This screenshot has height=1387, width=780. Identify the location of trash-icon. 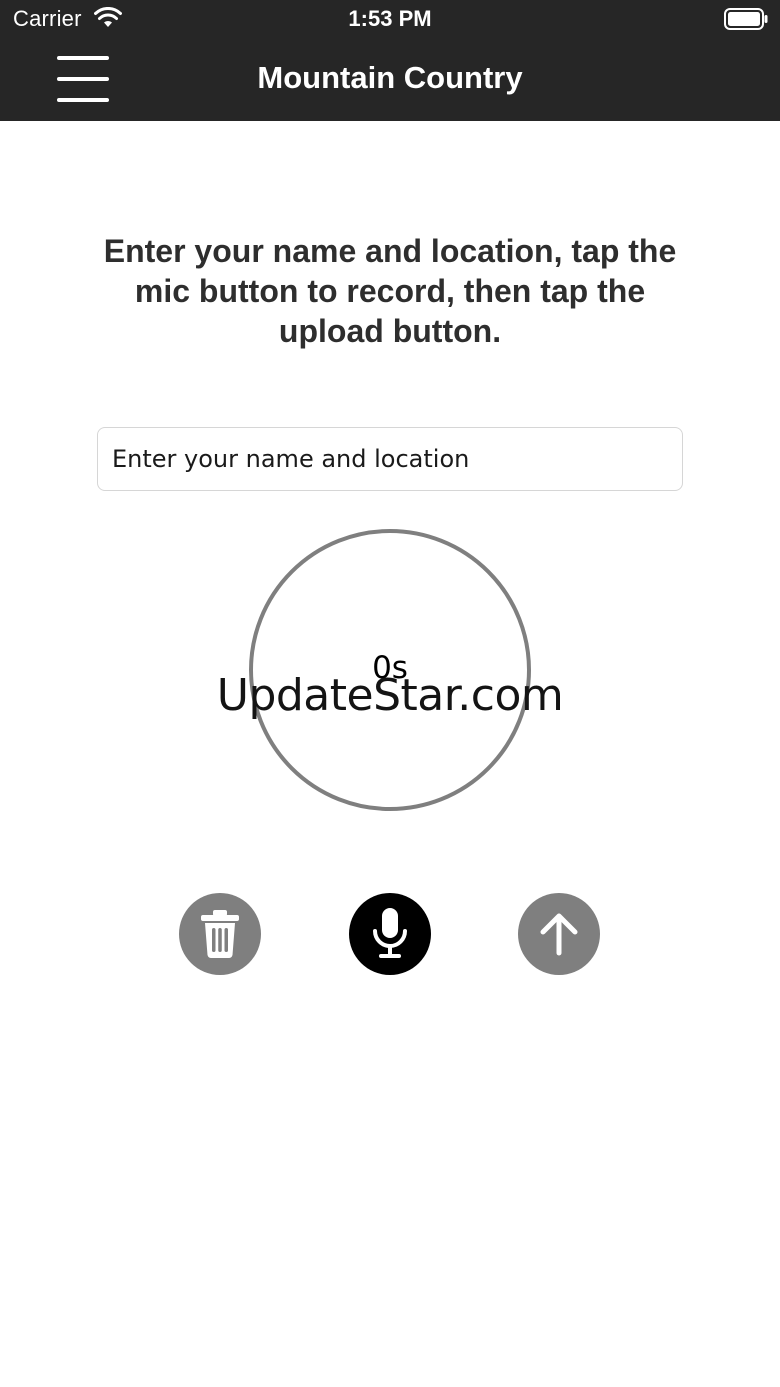
(220, 934).